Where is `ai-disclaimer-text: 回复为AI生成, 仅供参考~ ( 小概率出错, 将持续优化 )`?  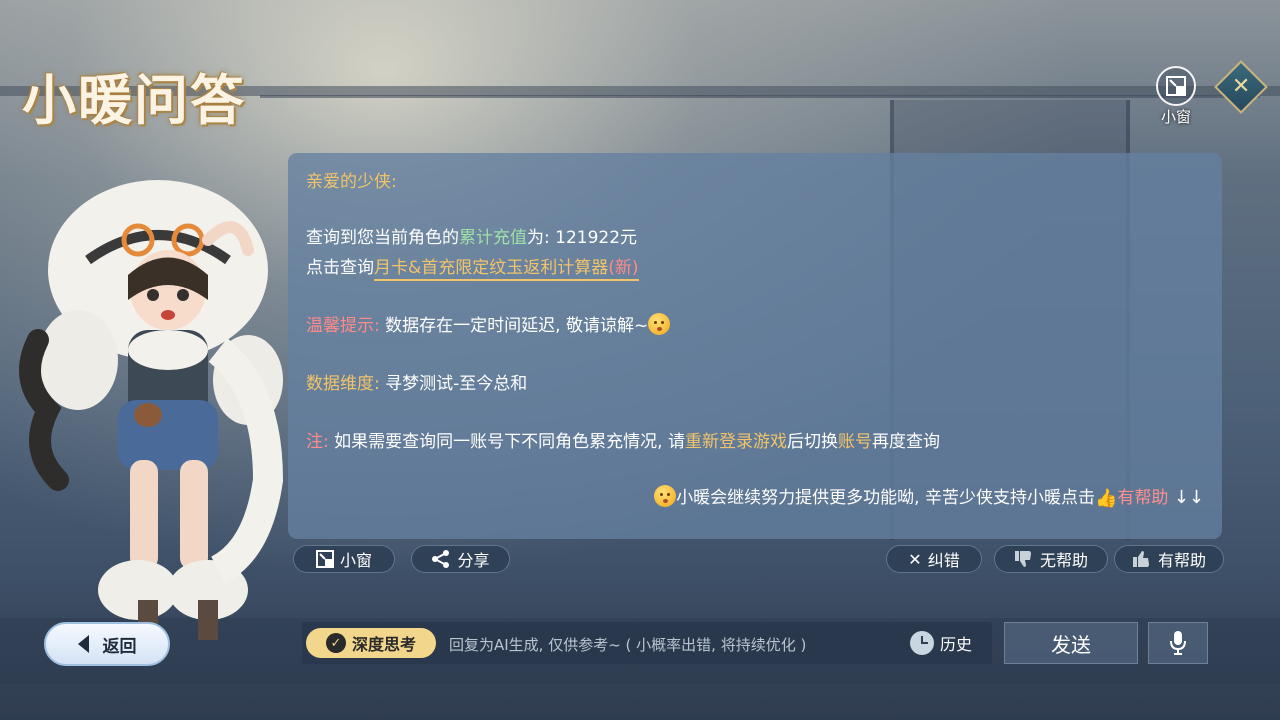
ai-disclaimer-text: 回复为AI生成, 仅供参考~ ( 小概率出错, 将持续优化 ) is located at coordinates (628, 645).